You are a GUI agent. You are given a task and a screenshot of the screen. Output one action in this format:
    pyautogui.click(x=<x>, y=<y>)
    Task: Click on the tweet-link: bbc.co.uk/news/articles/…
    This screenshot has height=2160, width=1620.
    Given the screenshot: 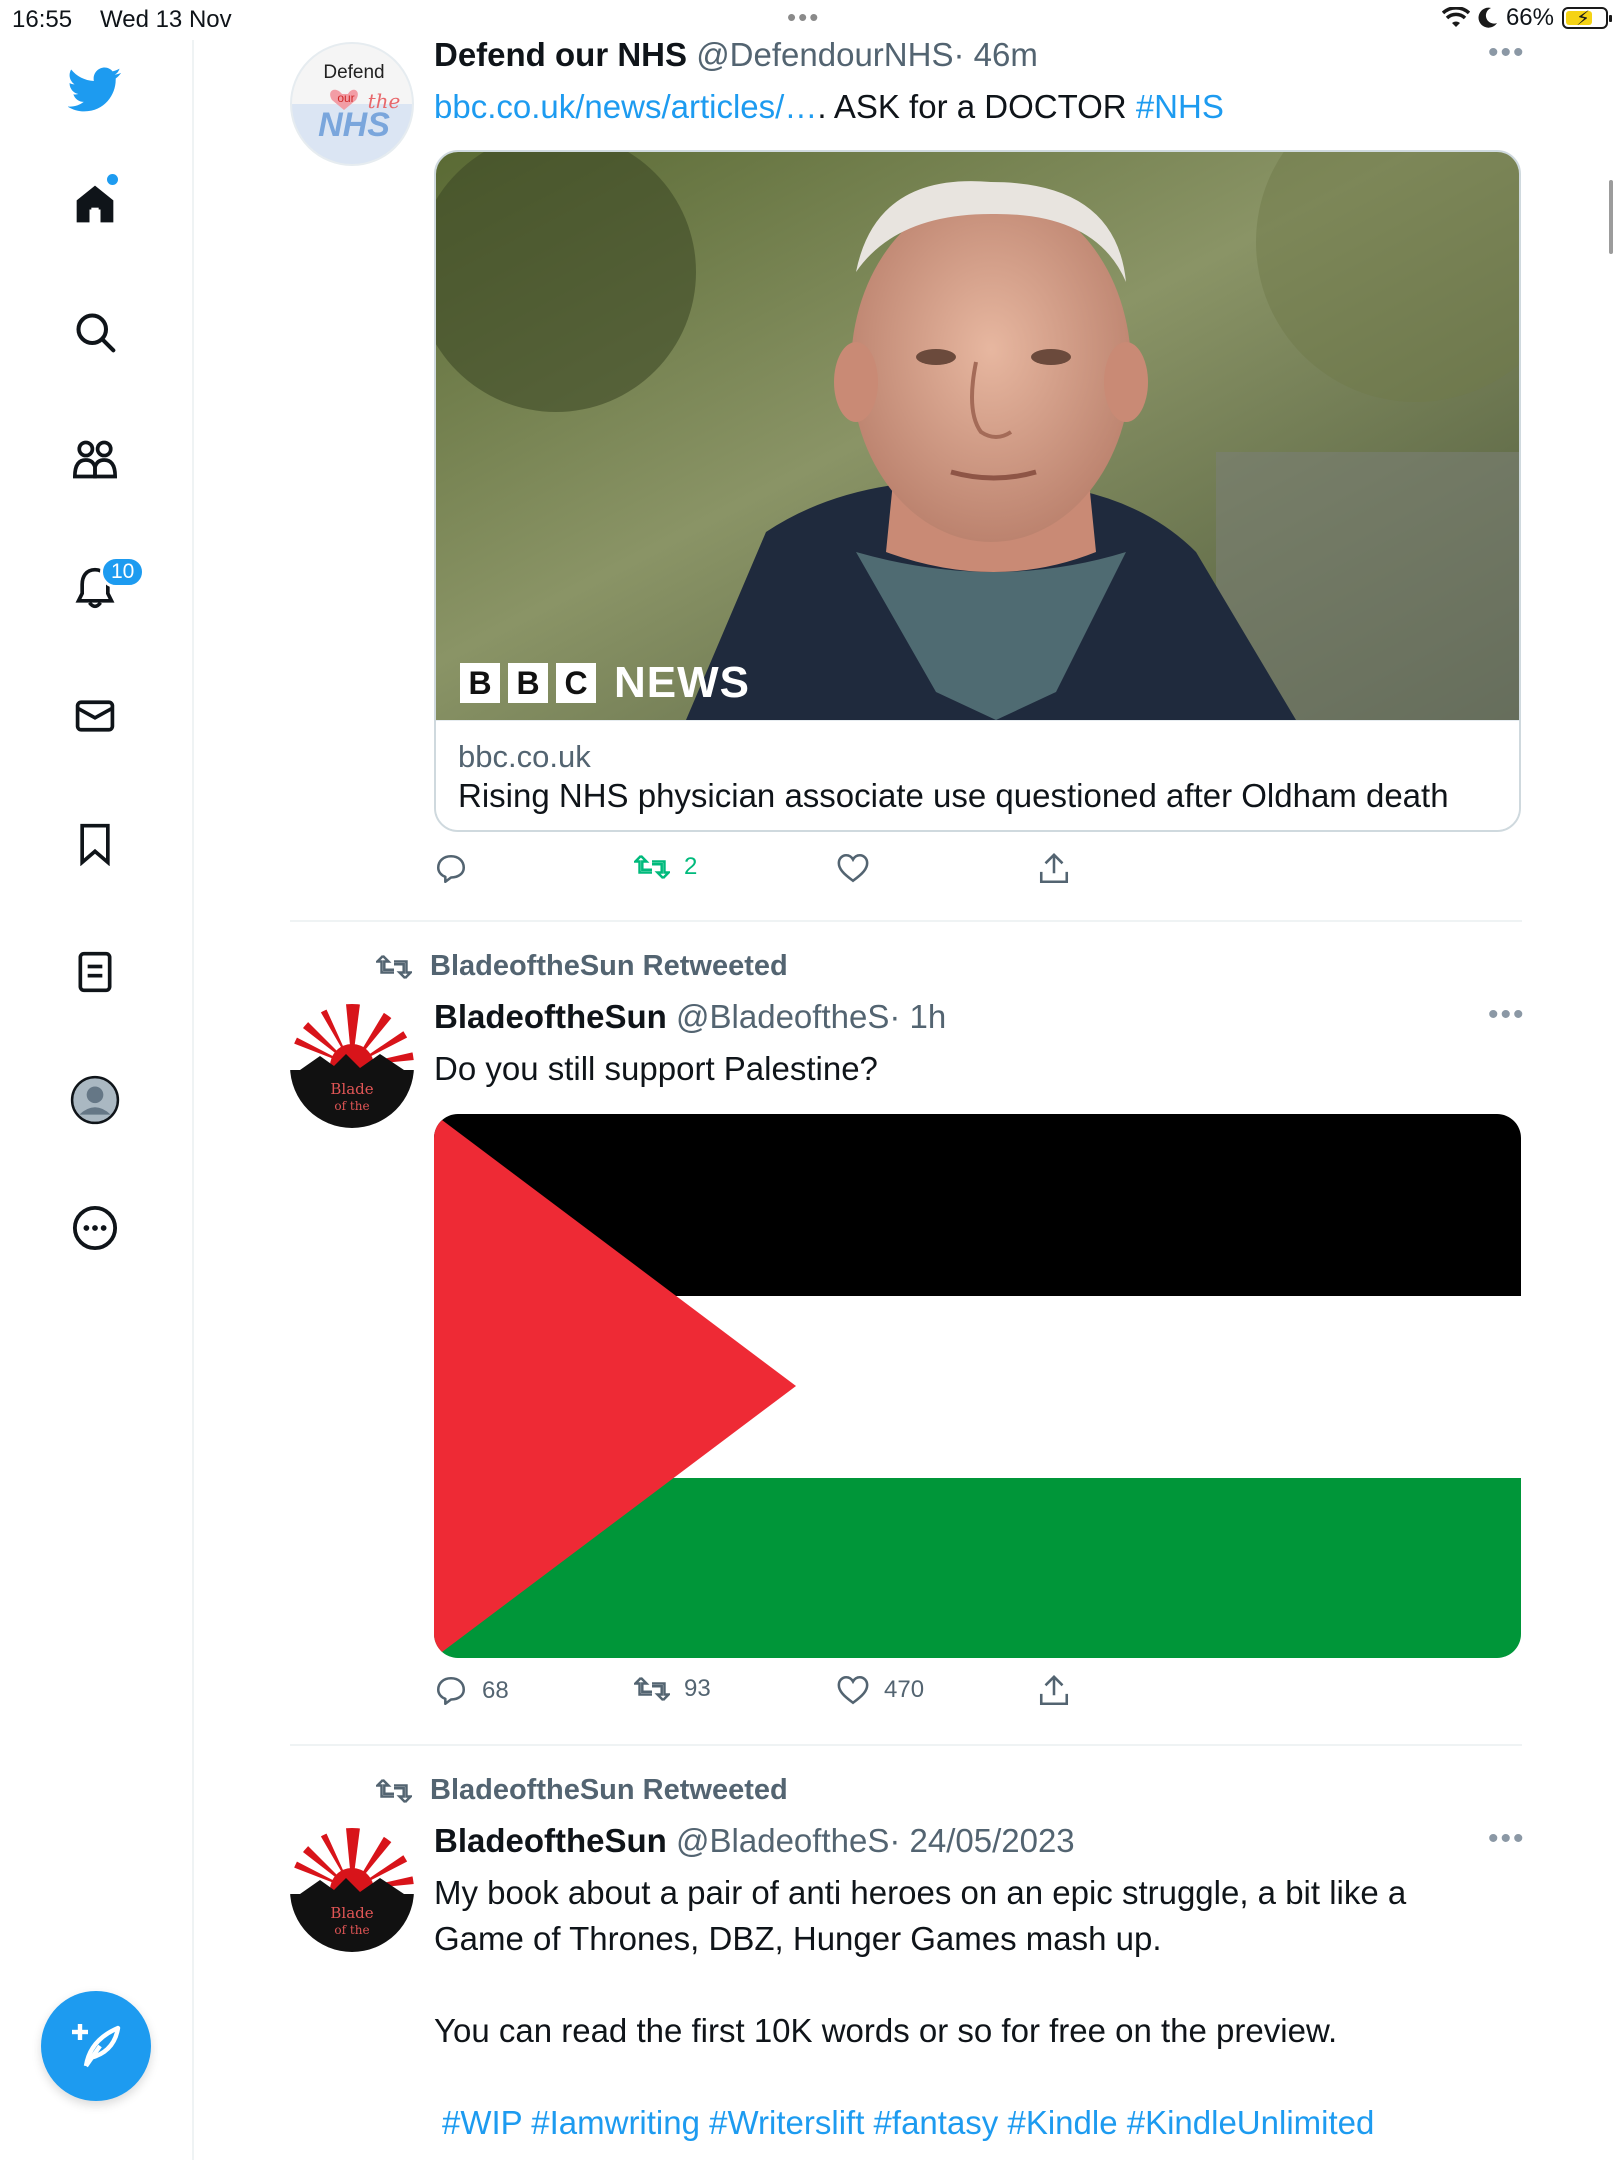 What is the action you would take?
    pyautogui.click(x=625, y=106)
    